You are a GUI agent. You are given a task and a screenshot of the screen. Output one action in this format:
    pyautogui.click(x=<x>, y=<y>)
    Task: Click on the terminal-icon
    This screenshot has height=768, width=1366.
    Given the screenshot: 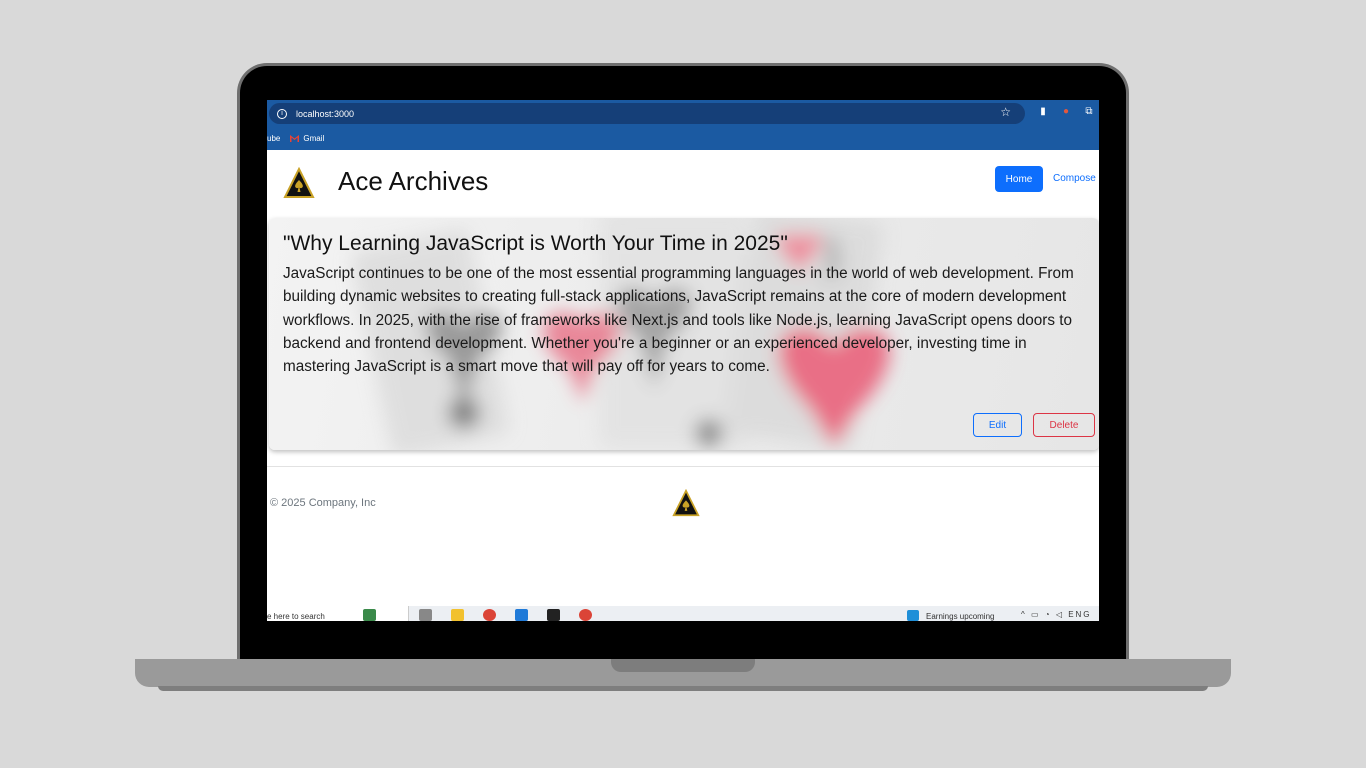 What is the action you would take?
    pyautogui.click(x=553, y=615)
    